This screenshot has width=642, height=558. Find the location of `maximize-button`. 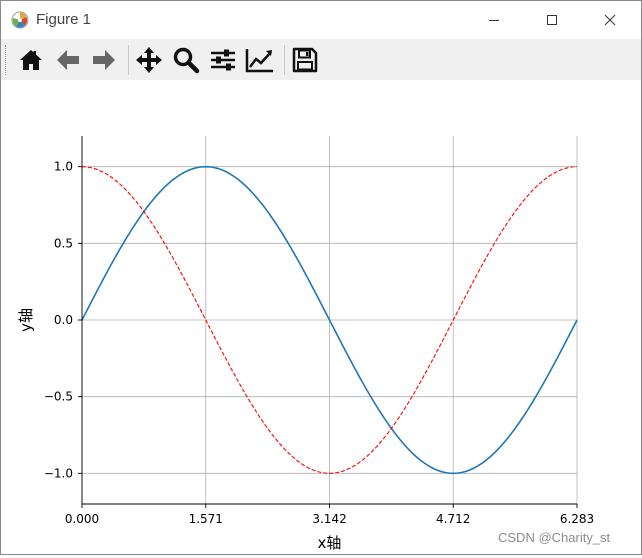

maximize-button is located at coordinates (552, 20).